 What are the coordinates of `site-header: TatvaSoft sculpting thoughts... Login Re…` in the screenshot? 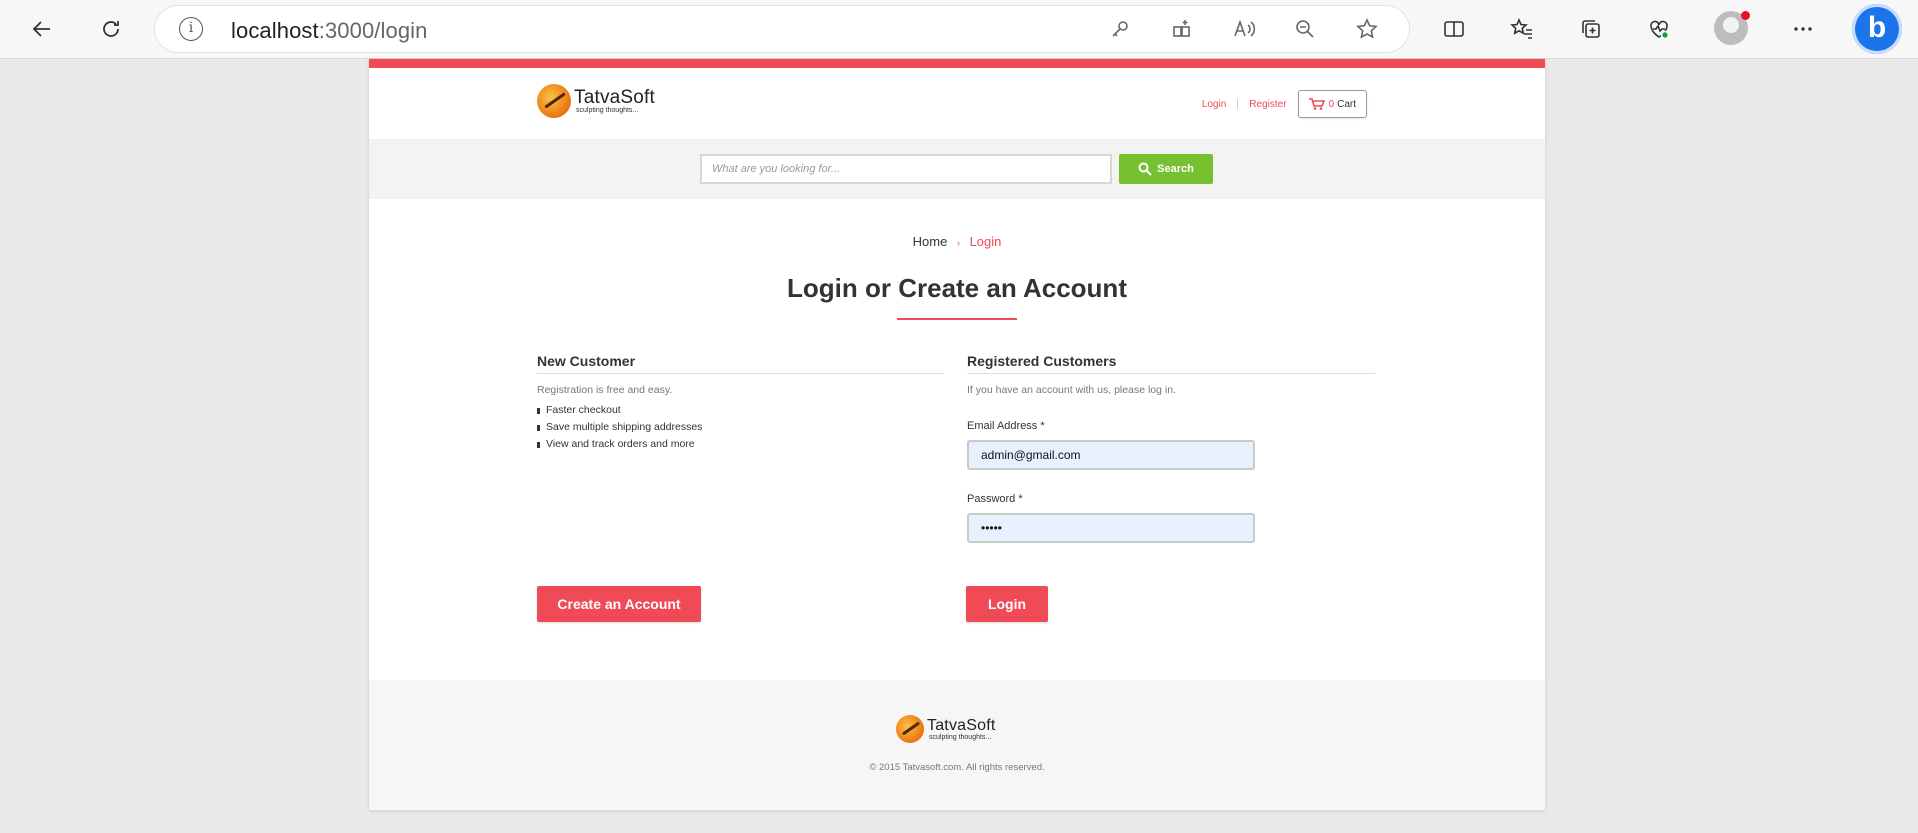 It's located at (957, 103).